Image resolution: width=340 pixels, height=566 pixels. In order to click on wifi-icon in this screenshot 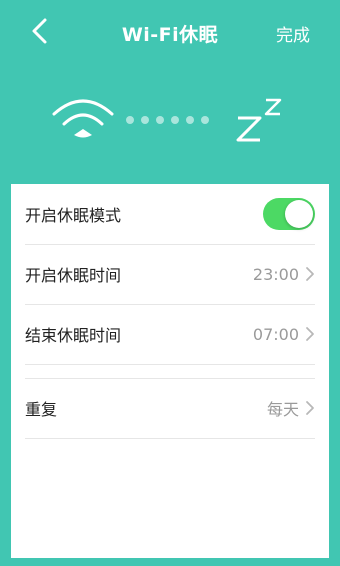, I will do `click(83, 118)`.